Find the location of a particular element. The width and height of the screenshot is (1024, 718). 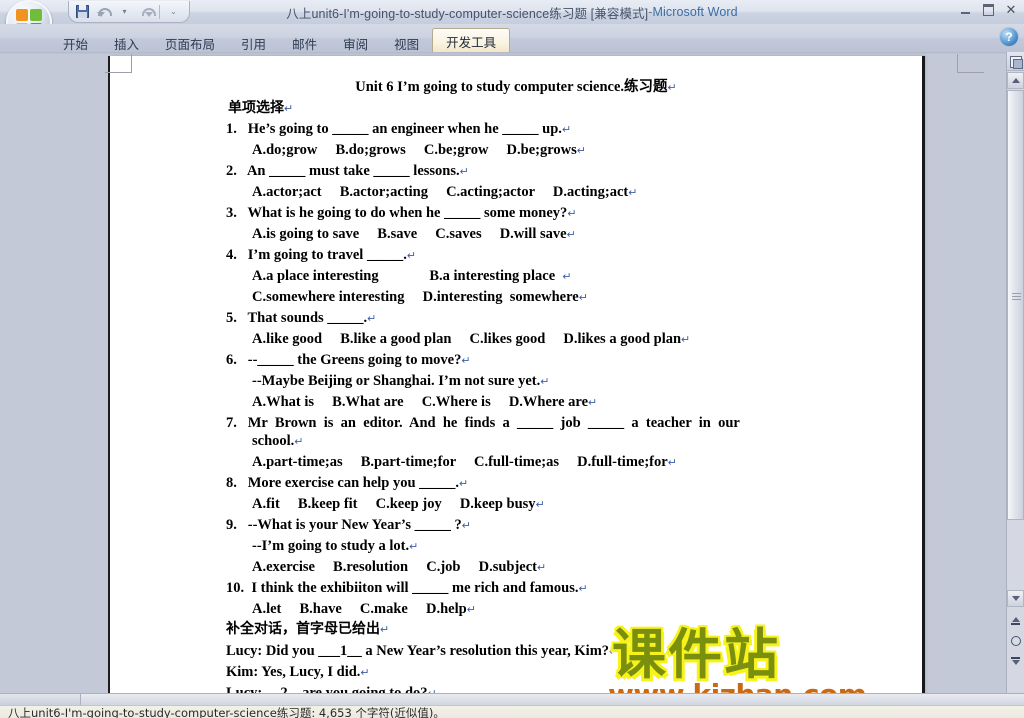

document-line: --I’m going to study a lot.↵ is located at coordinates (587, 547).